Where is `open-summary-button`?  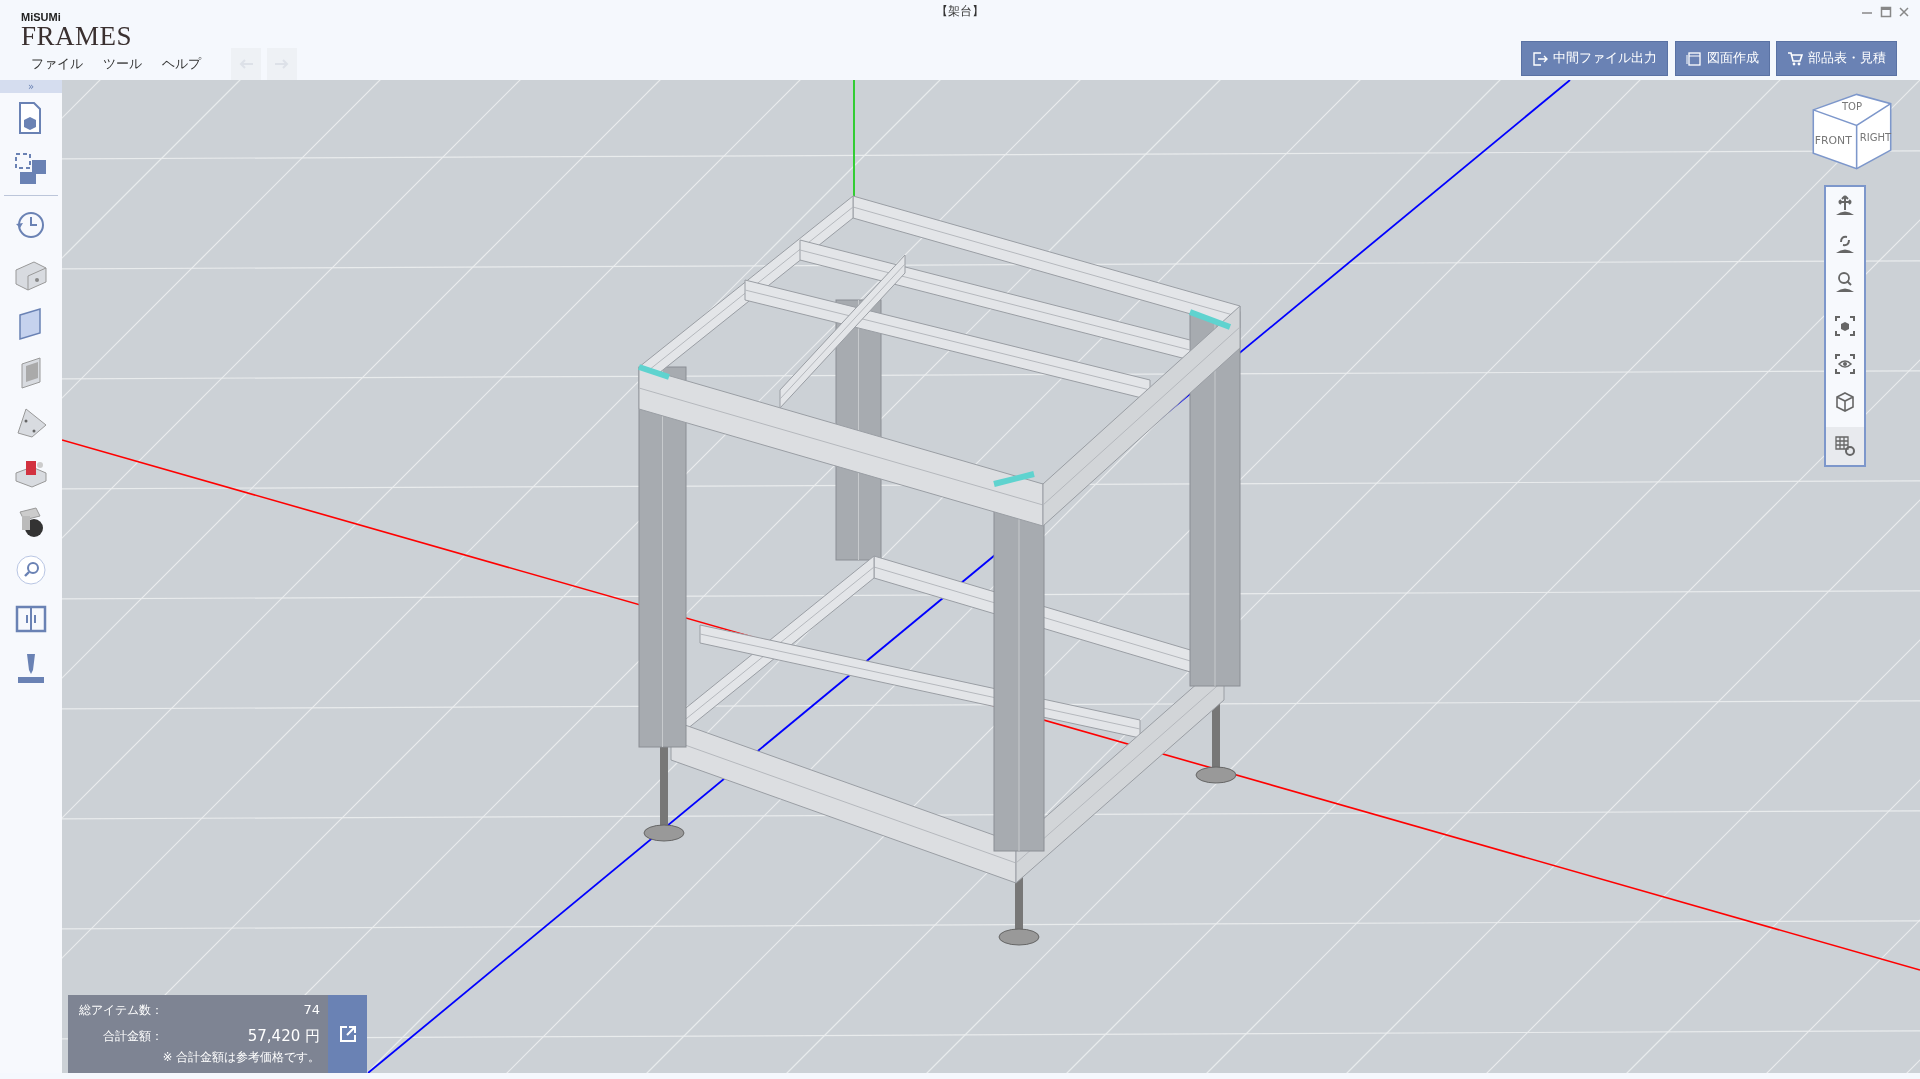
open-summary-button is located at coordinates (347, 1034).